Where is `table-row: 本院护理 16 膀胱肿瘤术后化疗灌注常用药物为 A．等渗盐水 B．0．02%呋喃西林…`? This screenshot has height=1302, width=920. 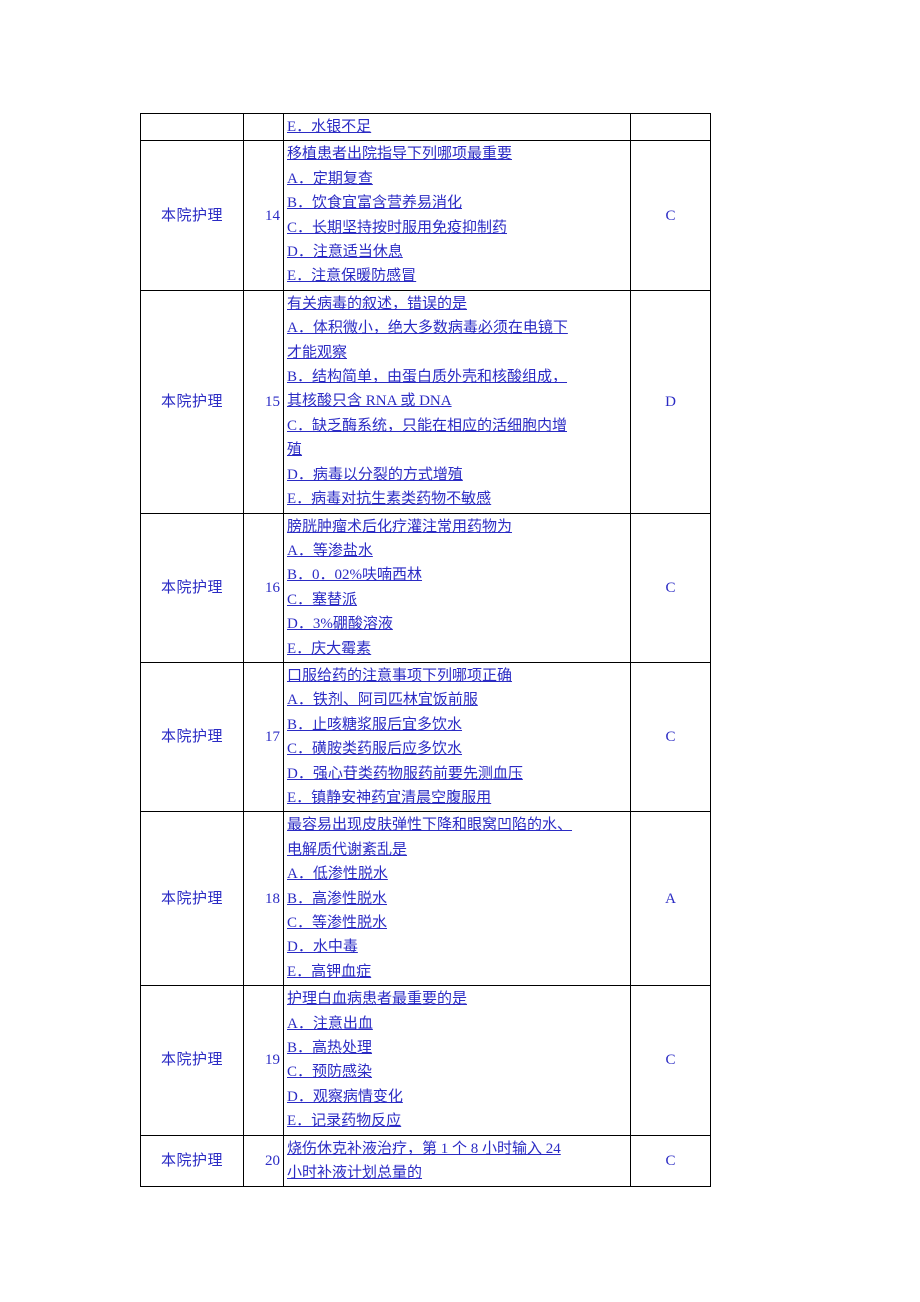
table-row: 本院护理 16 膀胱肿瘤术后化疗灌注常用药物为 A．等渗盐水 B．0．02%呋喃西林… is located at coordinates (425, 587).